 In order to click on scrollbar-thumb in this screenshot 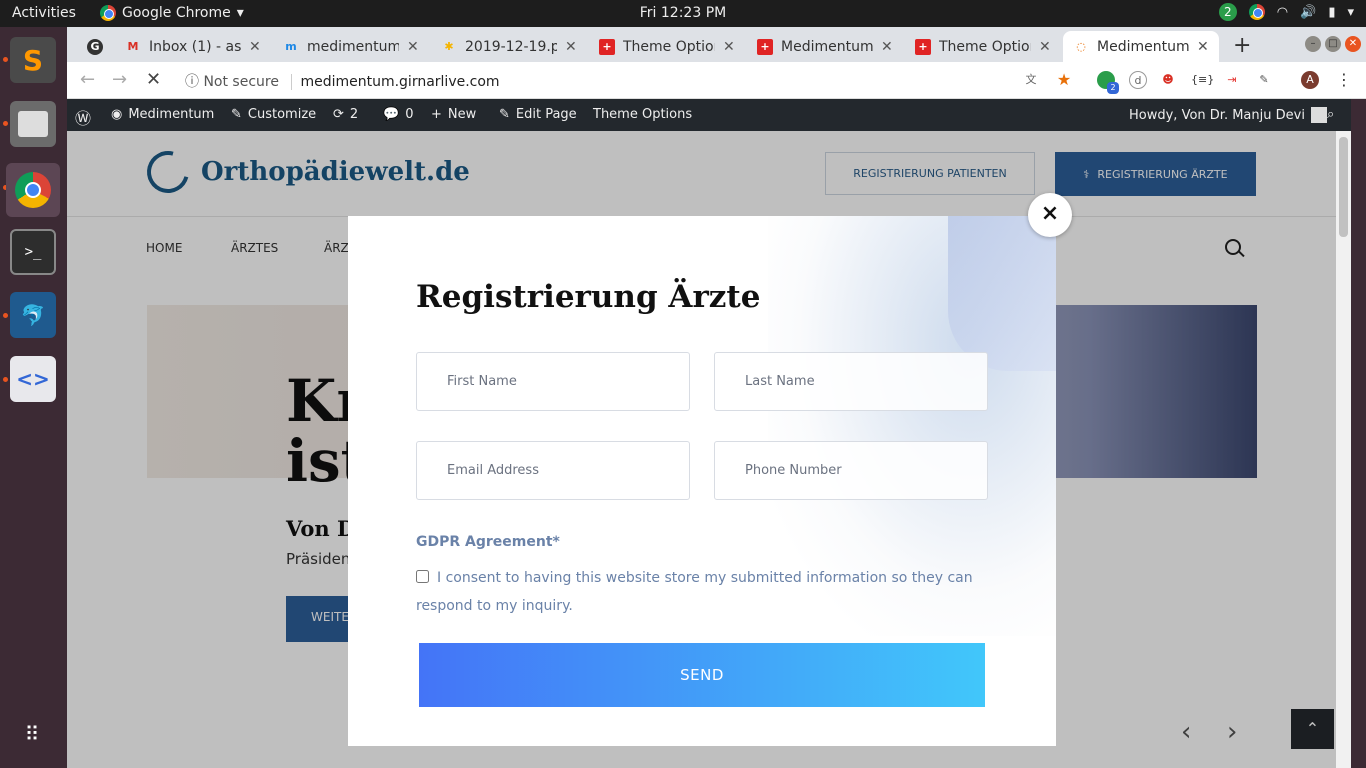, I will do `click(1343, 187)`.